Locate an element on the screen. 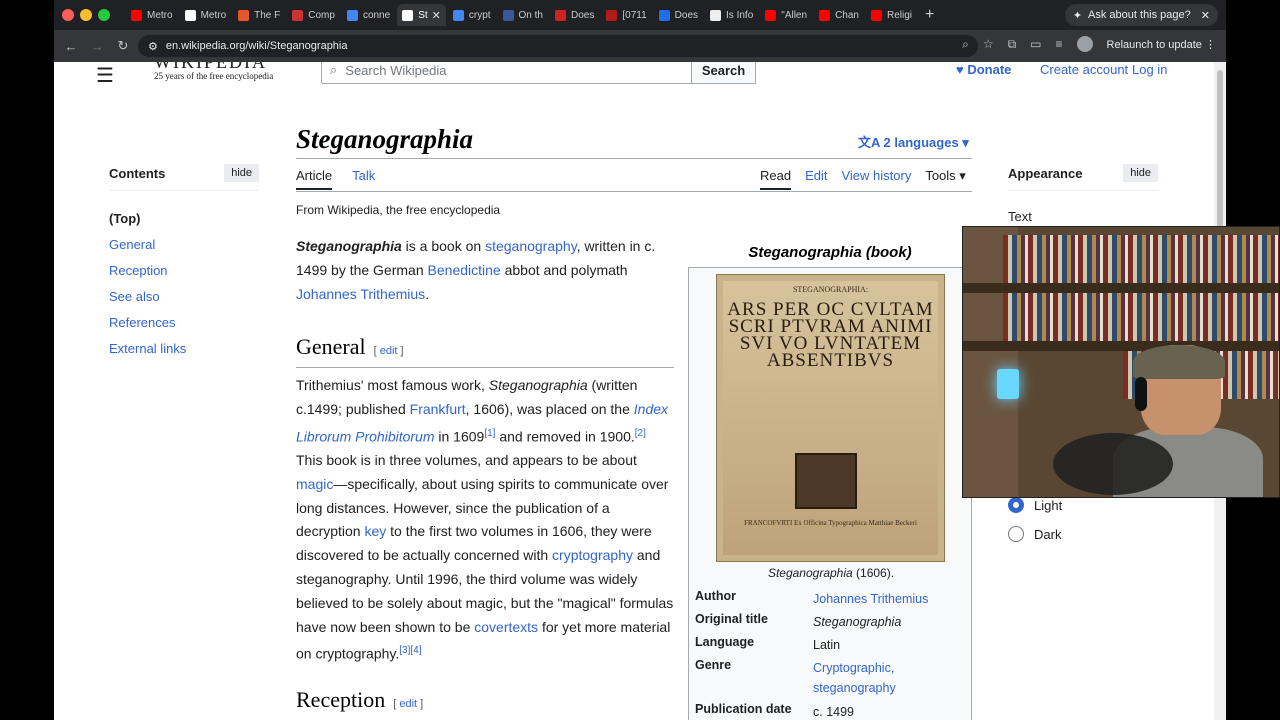 Image resolution: width=1280 pixels, height=720 pixels. browser-tab: Religi is located at coordinates (891, 15).